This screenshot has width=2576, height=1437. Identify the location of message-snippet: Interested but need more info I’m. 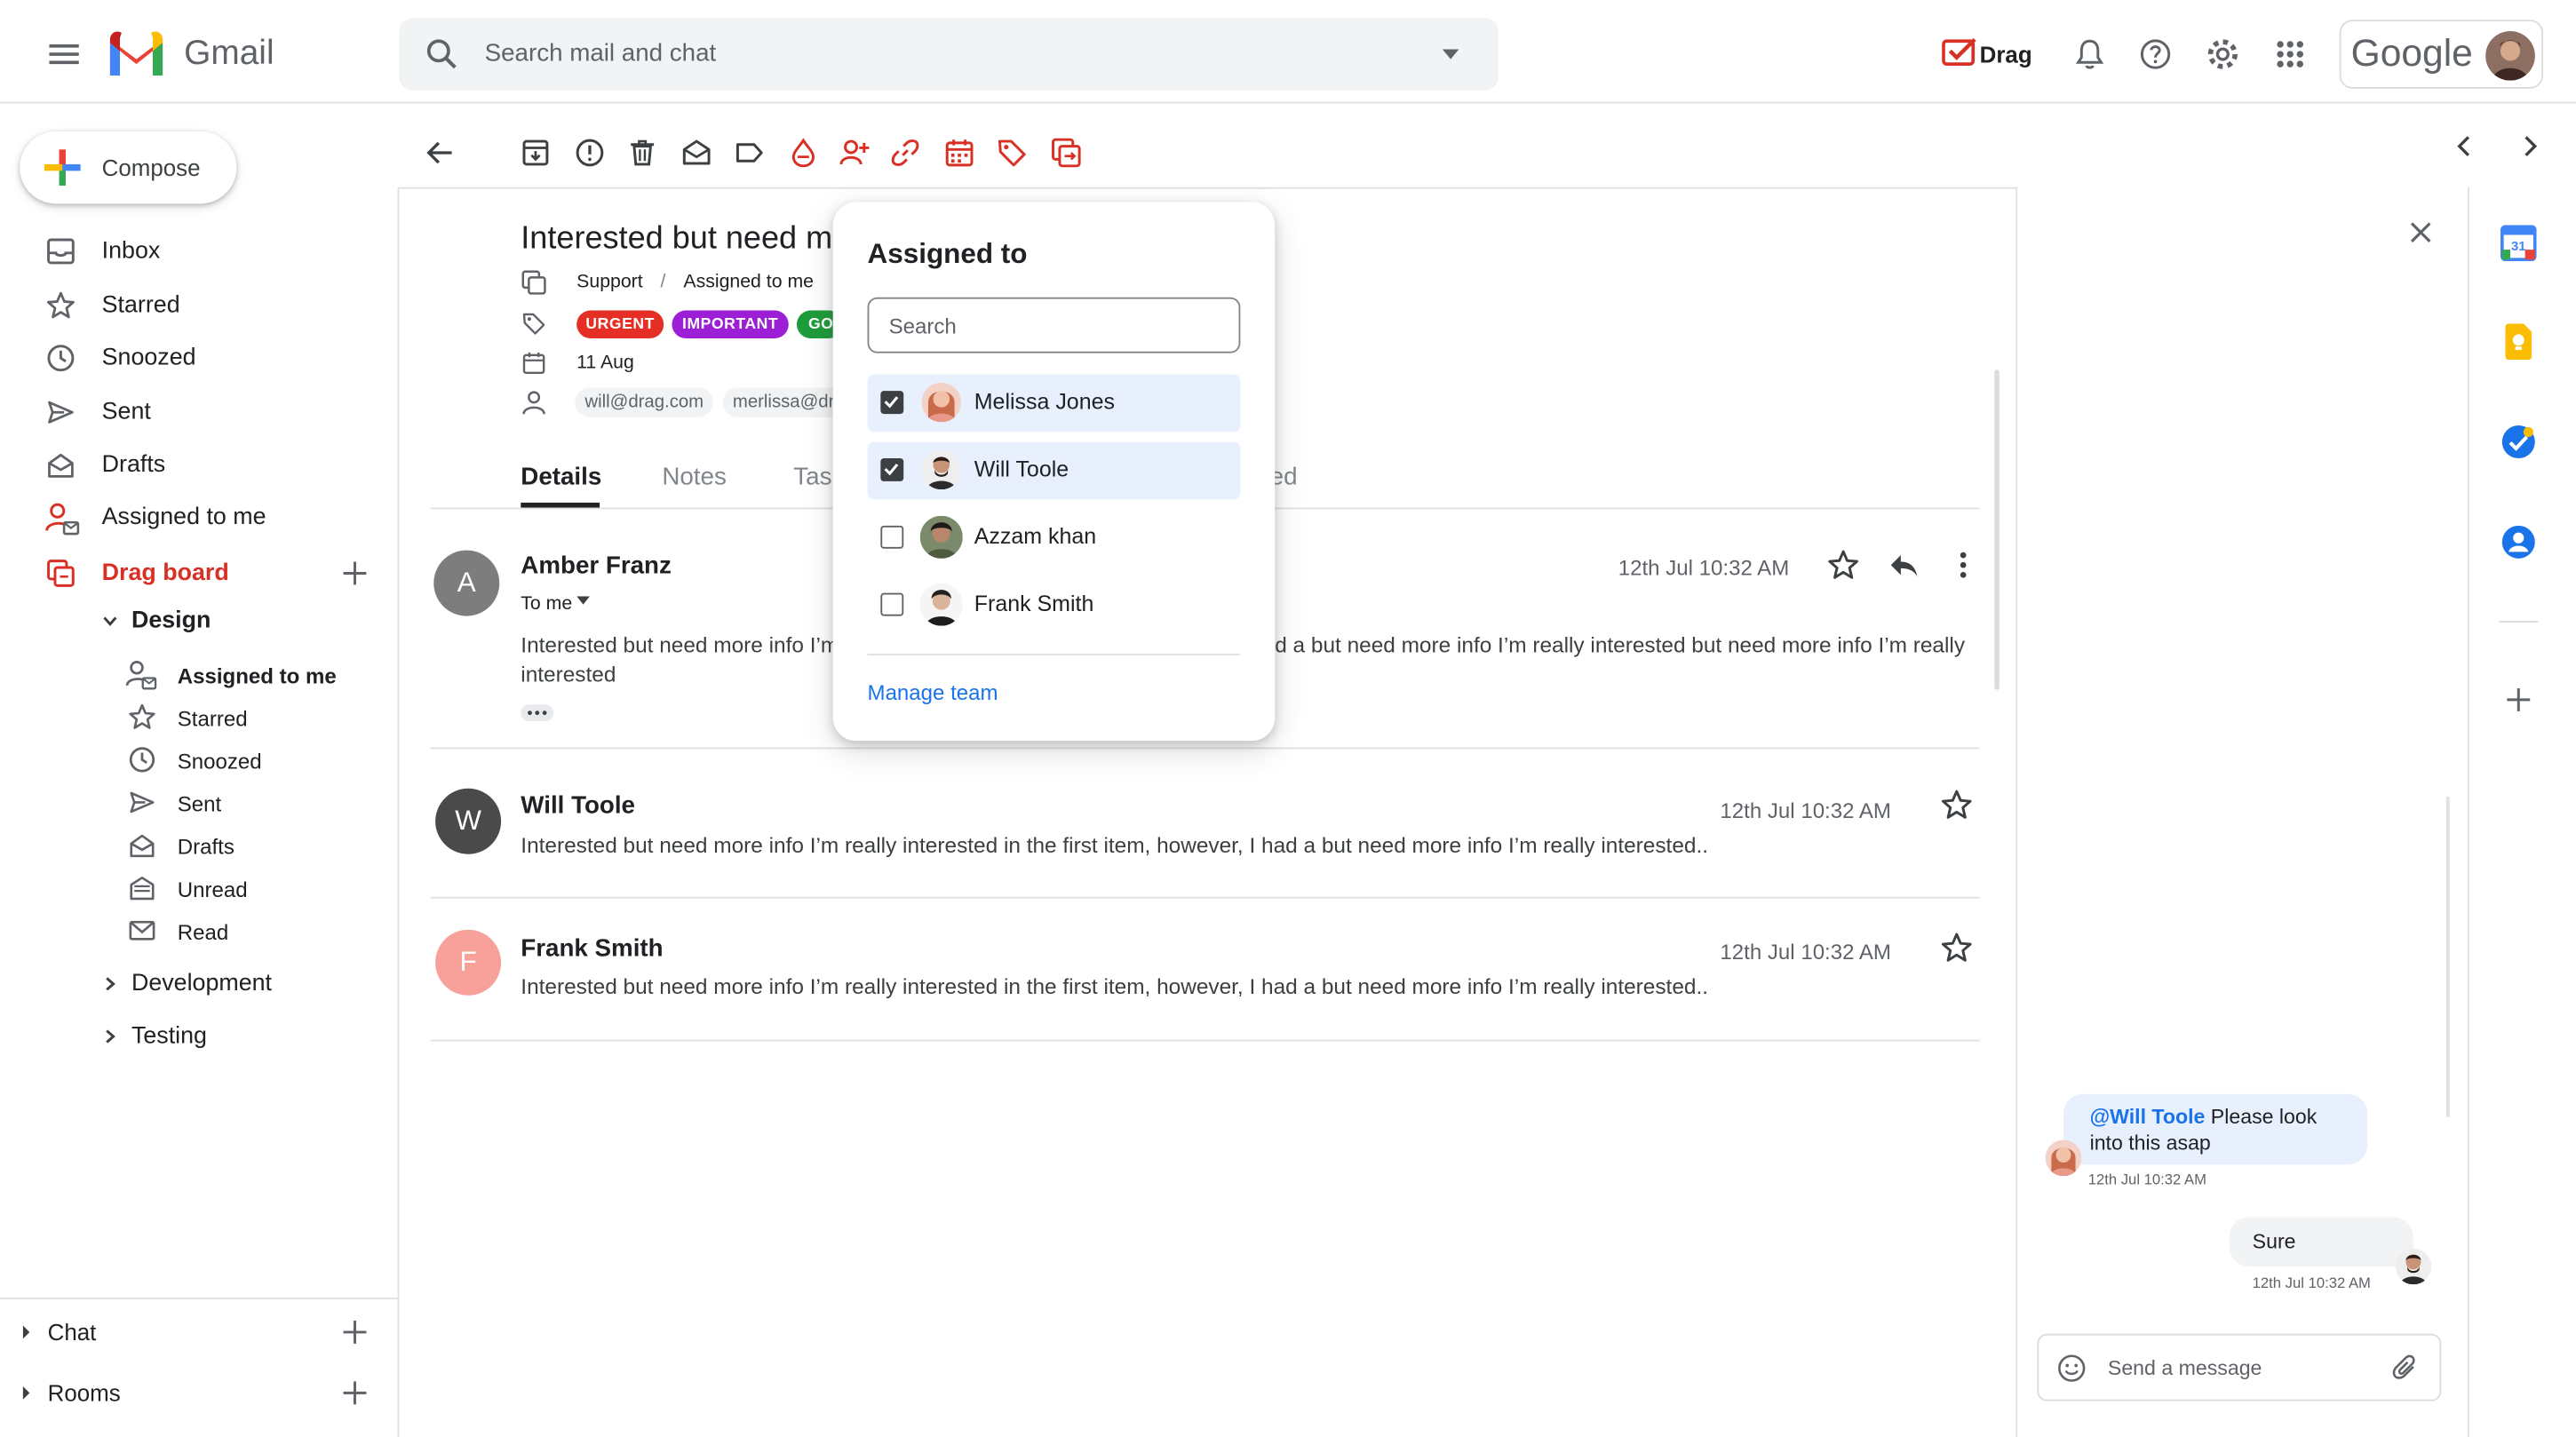
(680, 644).